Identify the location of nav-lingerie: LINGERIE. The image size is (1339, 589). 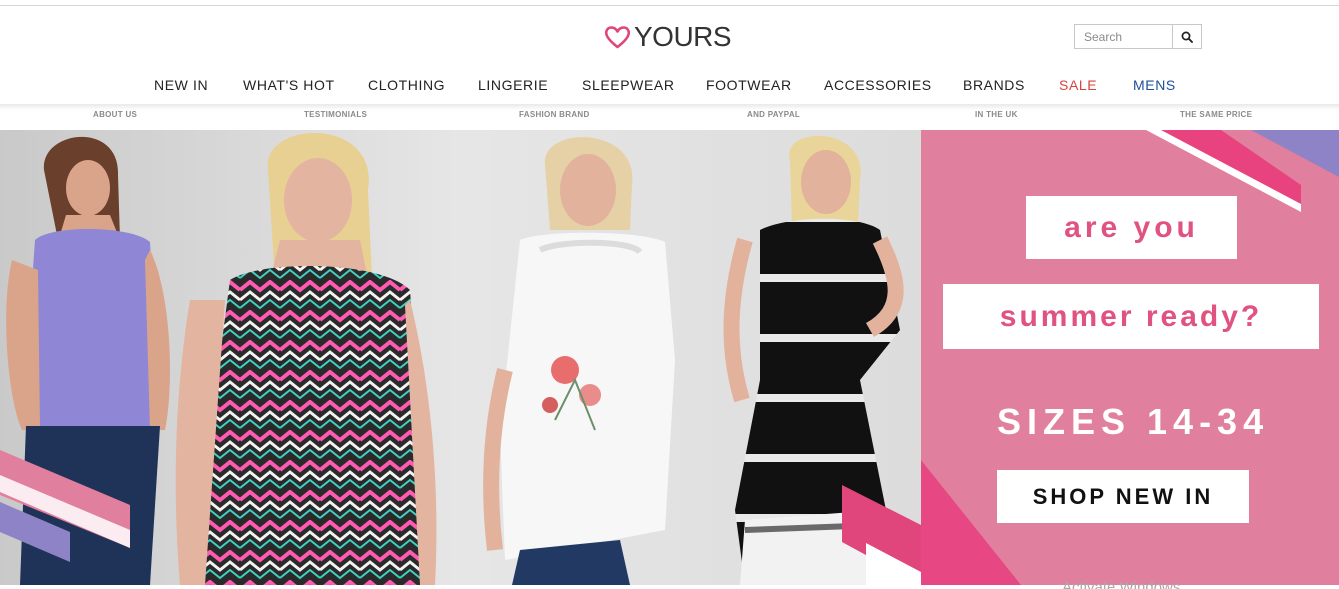
(513, 85).